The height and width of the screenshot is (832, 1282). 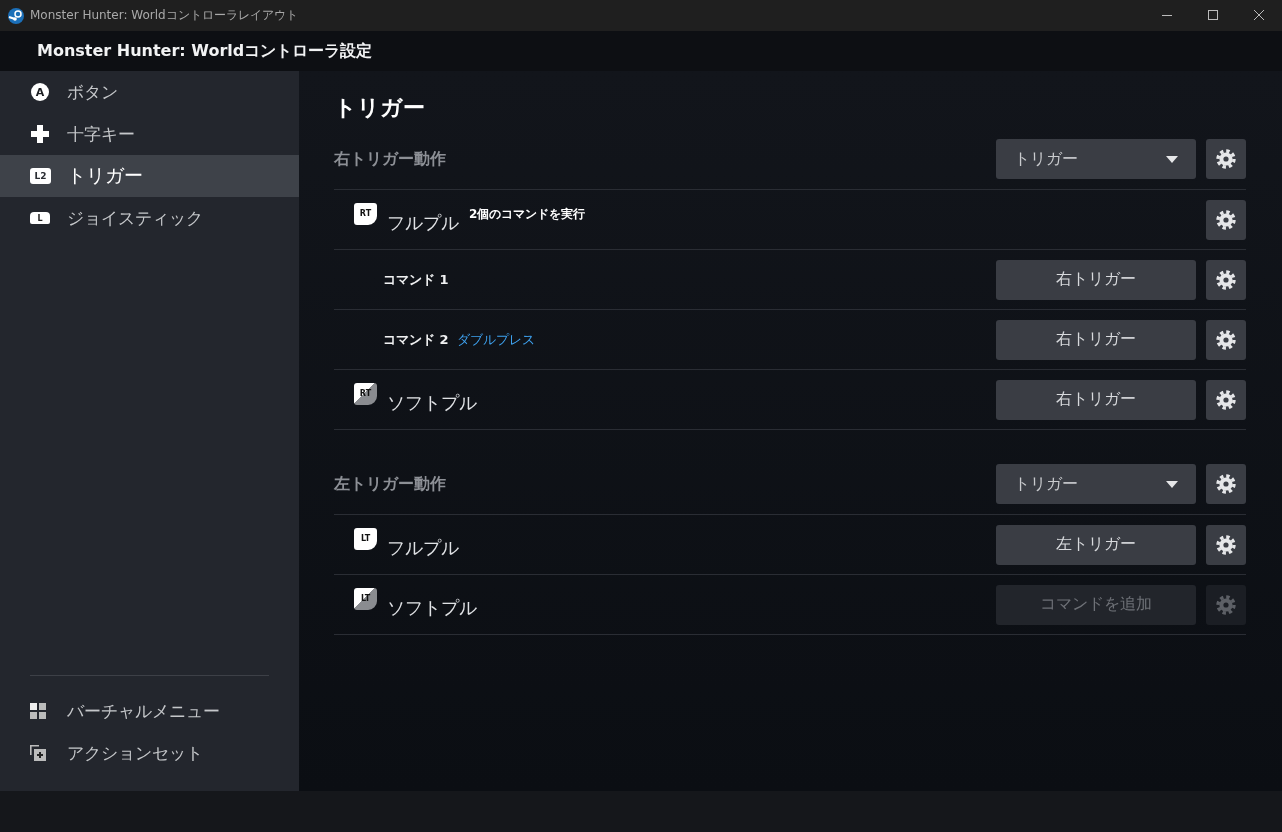 I want to click on trigger-icon: LT, so click(x=365, y=538).